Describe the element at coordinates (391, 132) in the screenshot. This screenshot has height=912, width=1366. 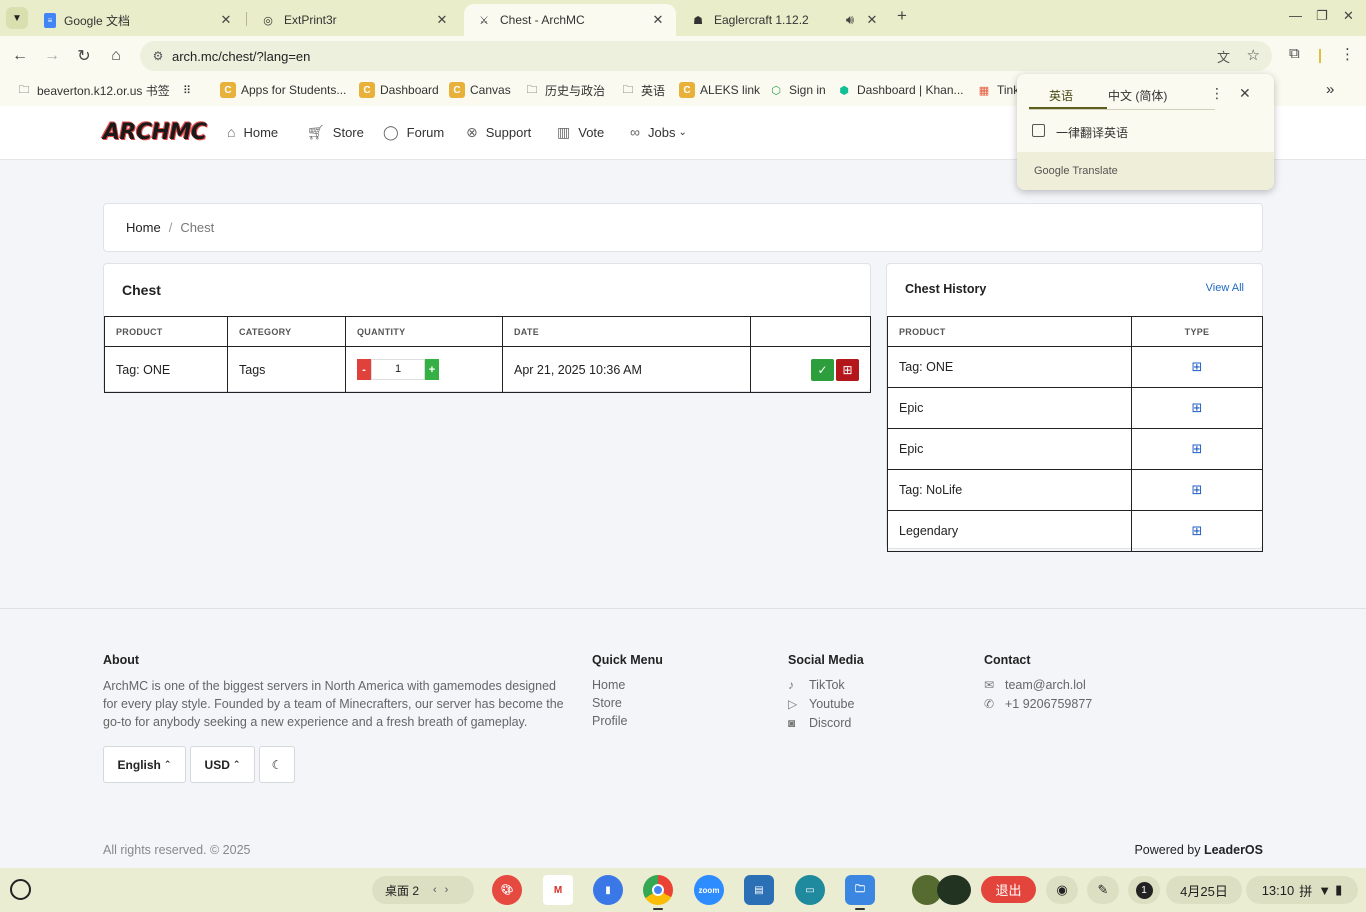
I see `chat-icon: ◯` at that location.